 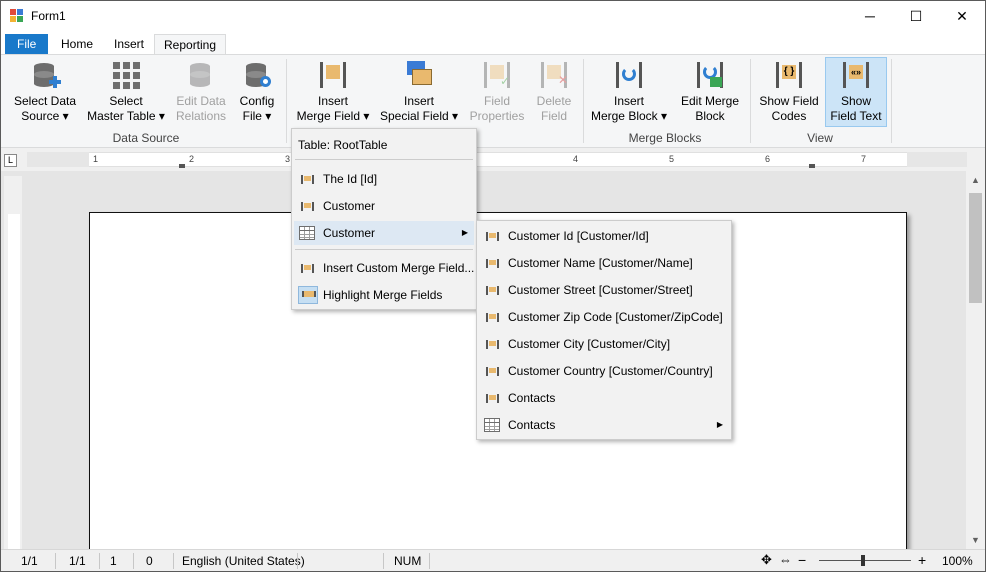 I want to click on grid-icon, so click(x=126, y=75).